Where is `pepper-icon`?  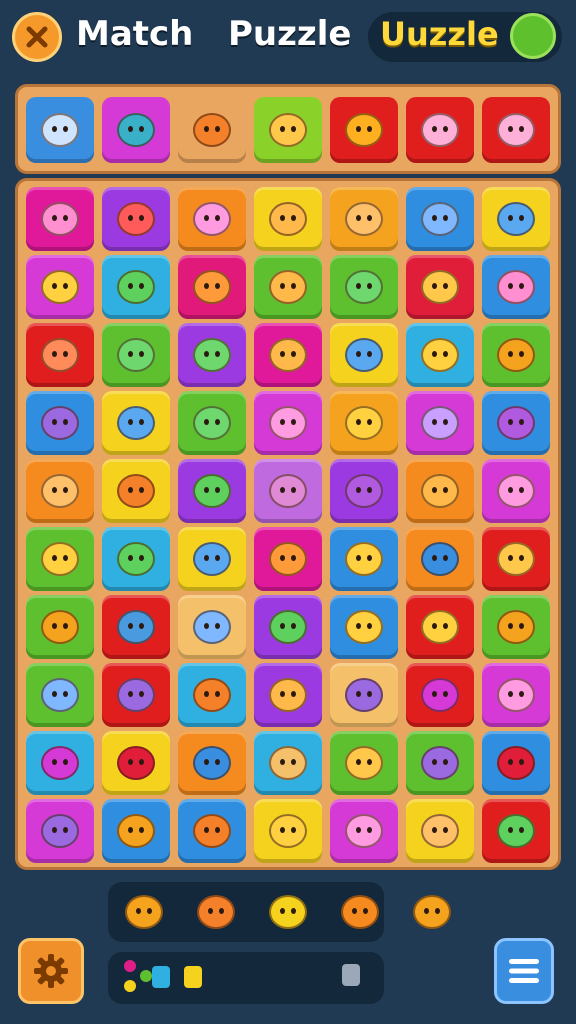
pepper-icon is located at coordinates (288, 627).